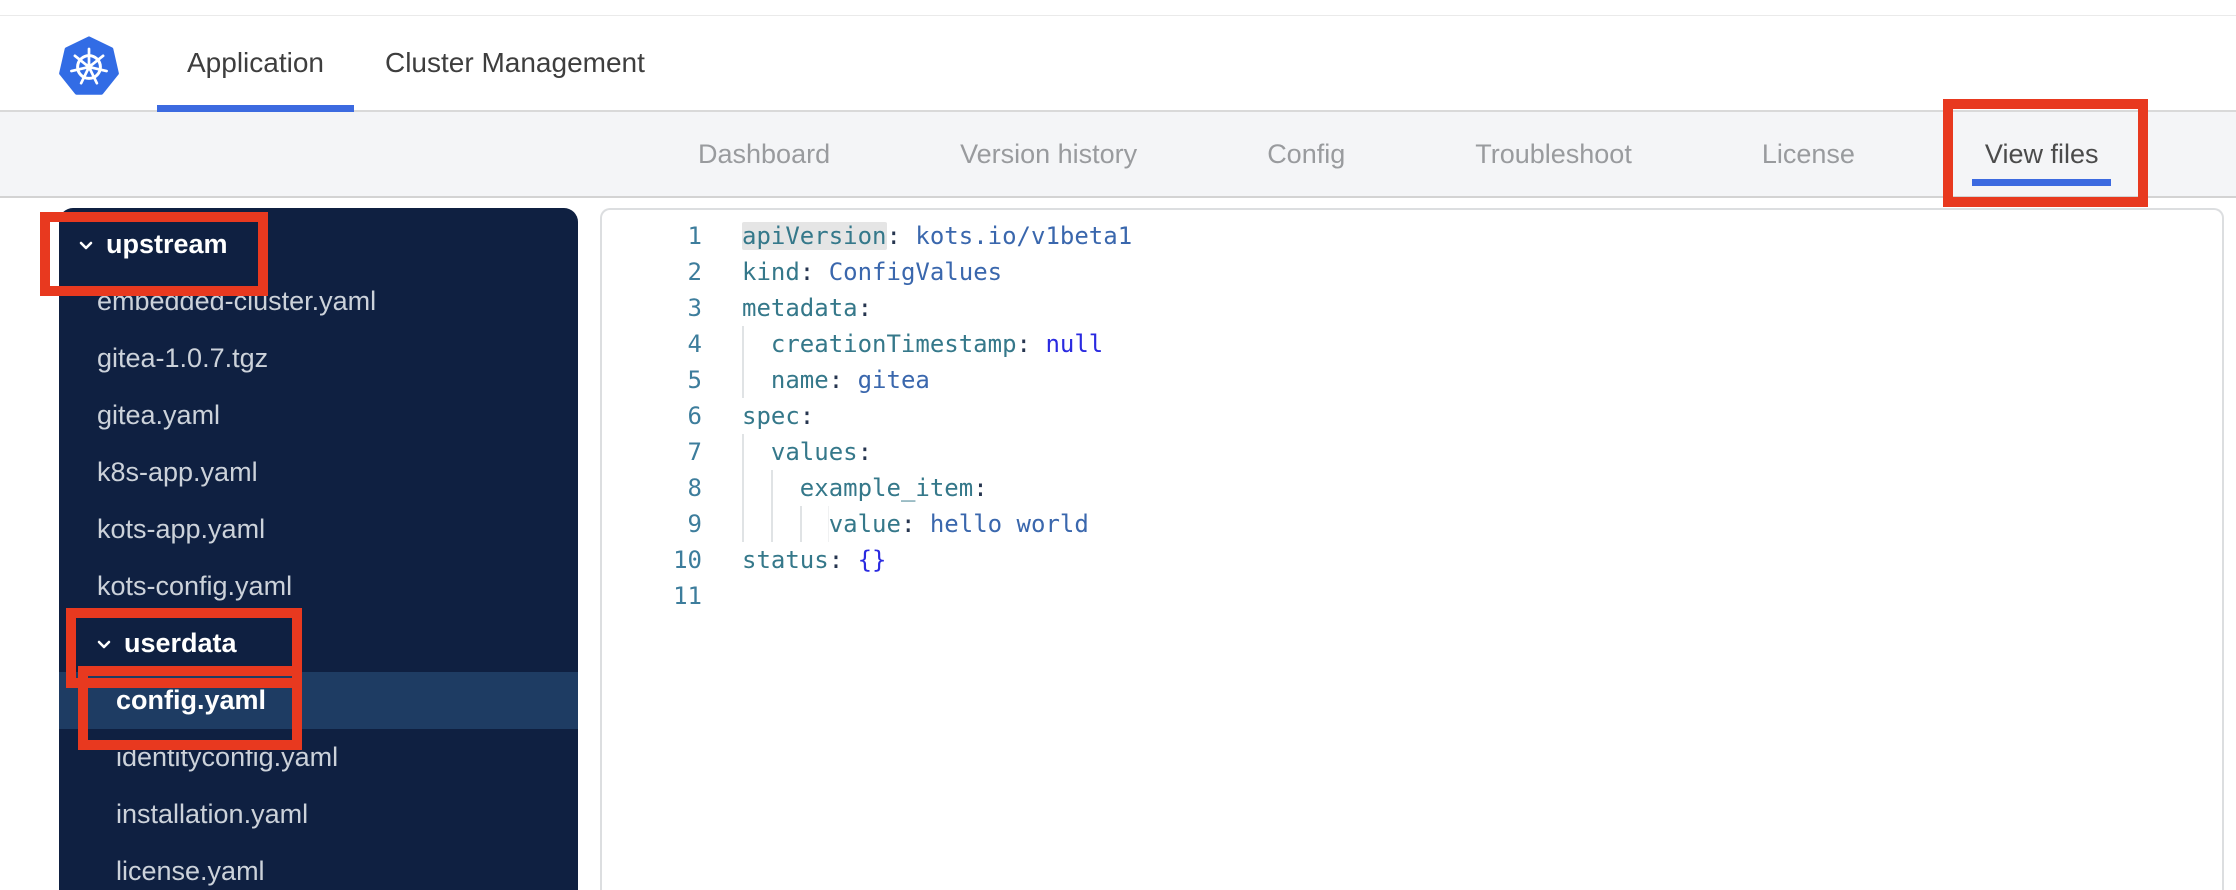 The image size is (2236, 890). Describe the element at coordinates (212, 814) in the screenshot. I see `file-label: installation.yaml` at that location.